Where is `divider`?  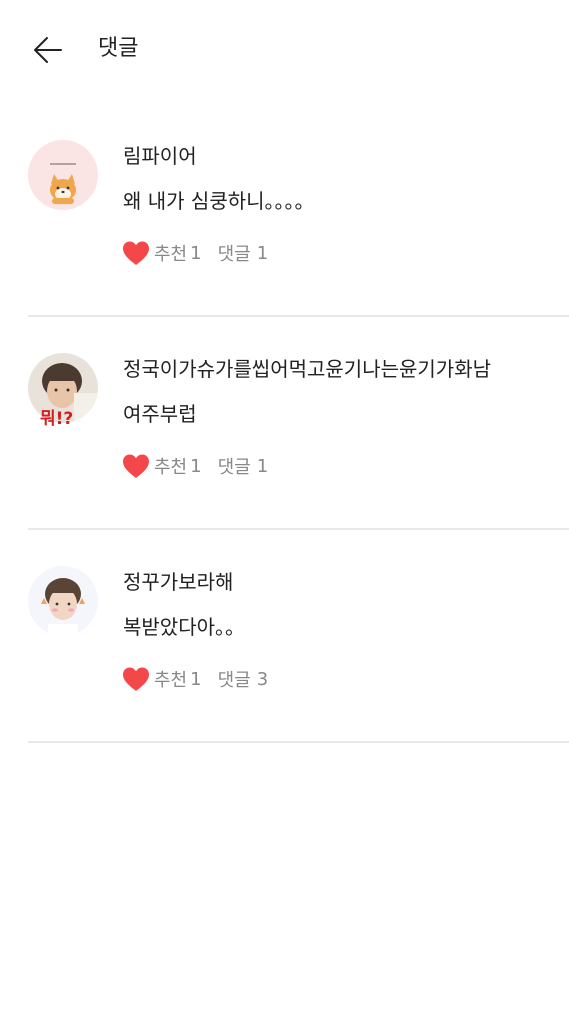
divider is located at coordinates (298, 742).